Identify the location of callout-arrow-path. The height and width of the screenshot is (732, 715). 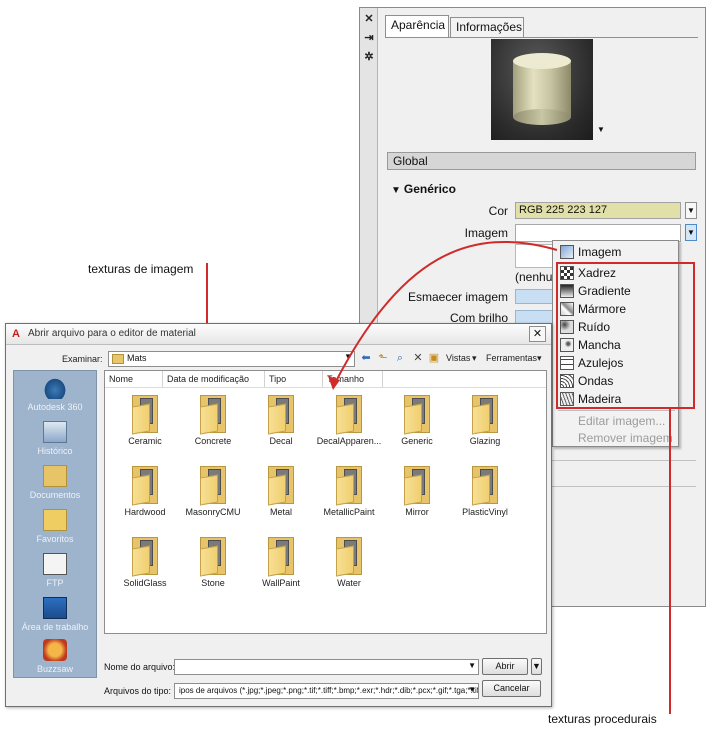
(445, 314).